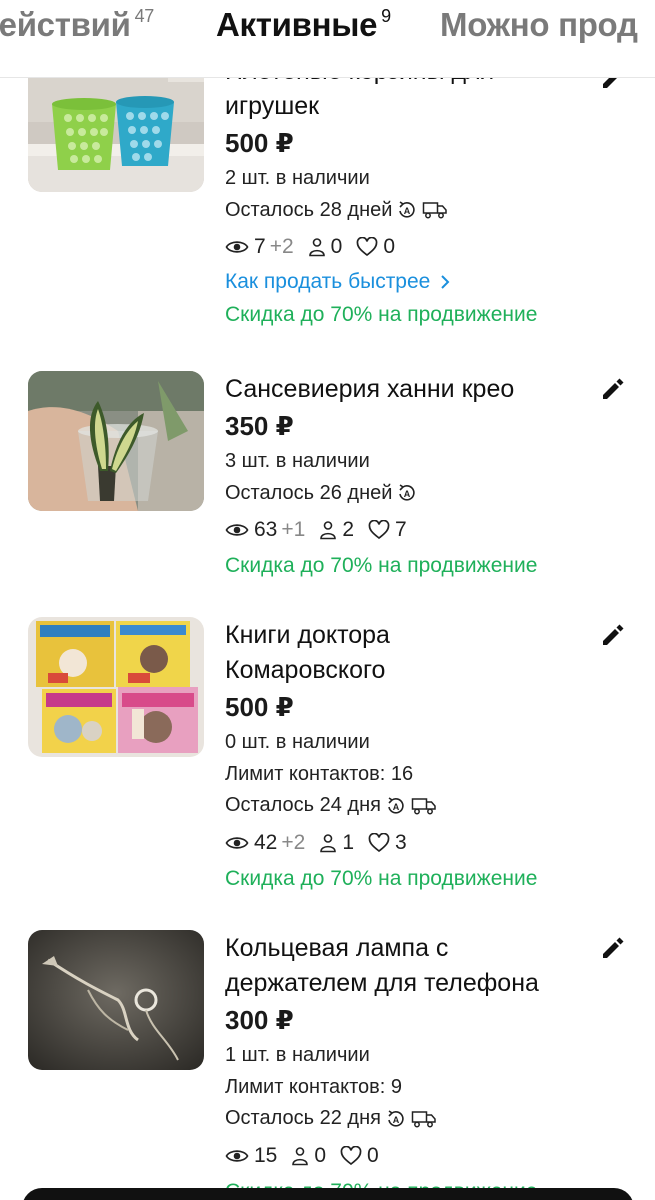  I want to click on remaining-row: Осталось 24 дня A, so click(415, 806).